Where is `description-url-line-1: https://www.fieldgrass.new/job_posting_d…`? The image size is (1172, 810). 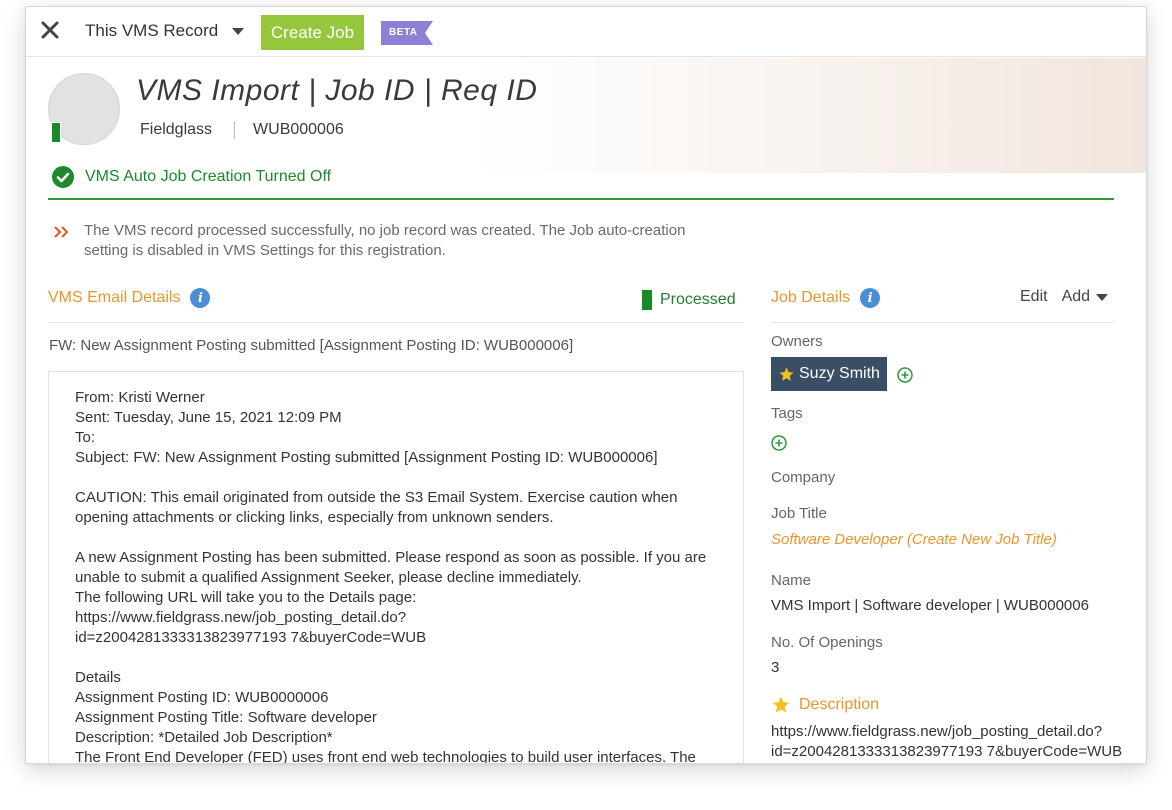 description-url-line-1: https://www.fieldgrass.new/job_posting_d… is located at coordinates (937, 731).